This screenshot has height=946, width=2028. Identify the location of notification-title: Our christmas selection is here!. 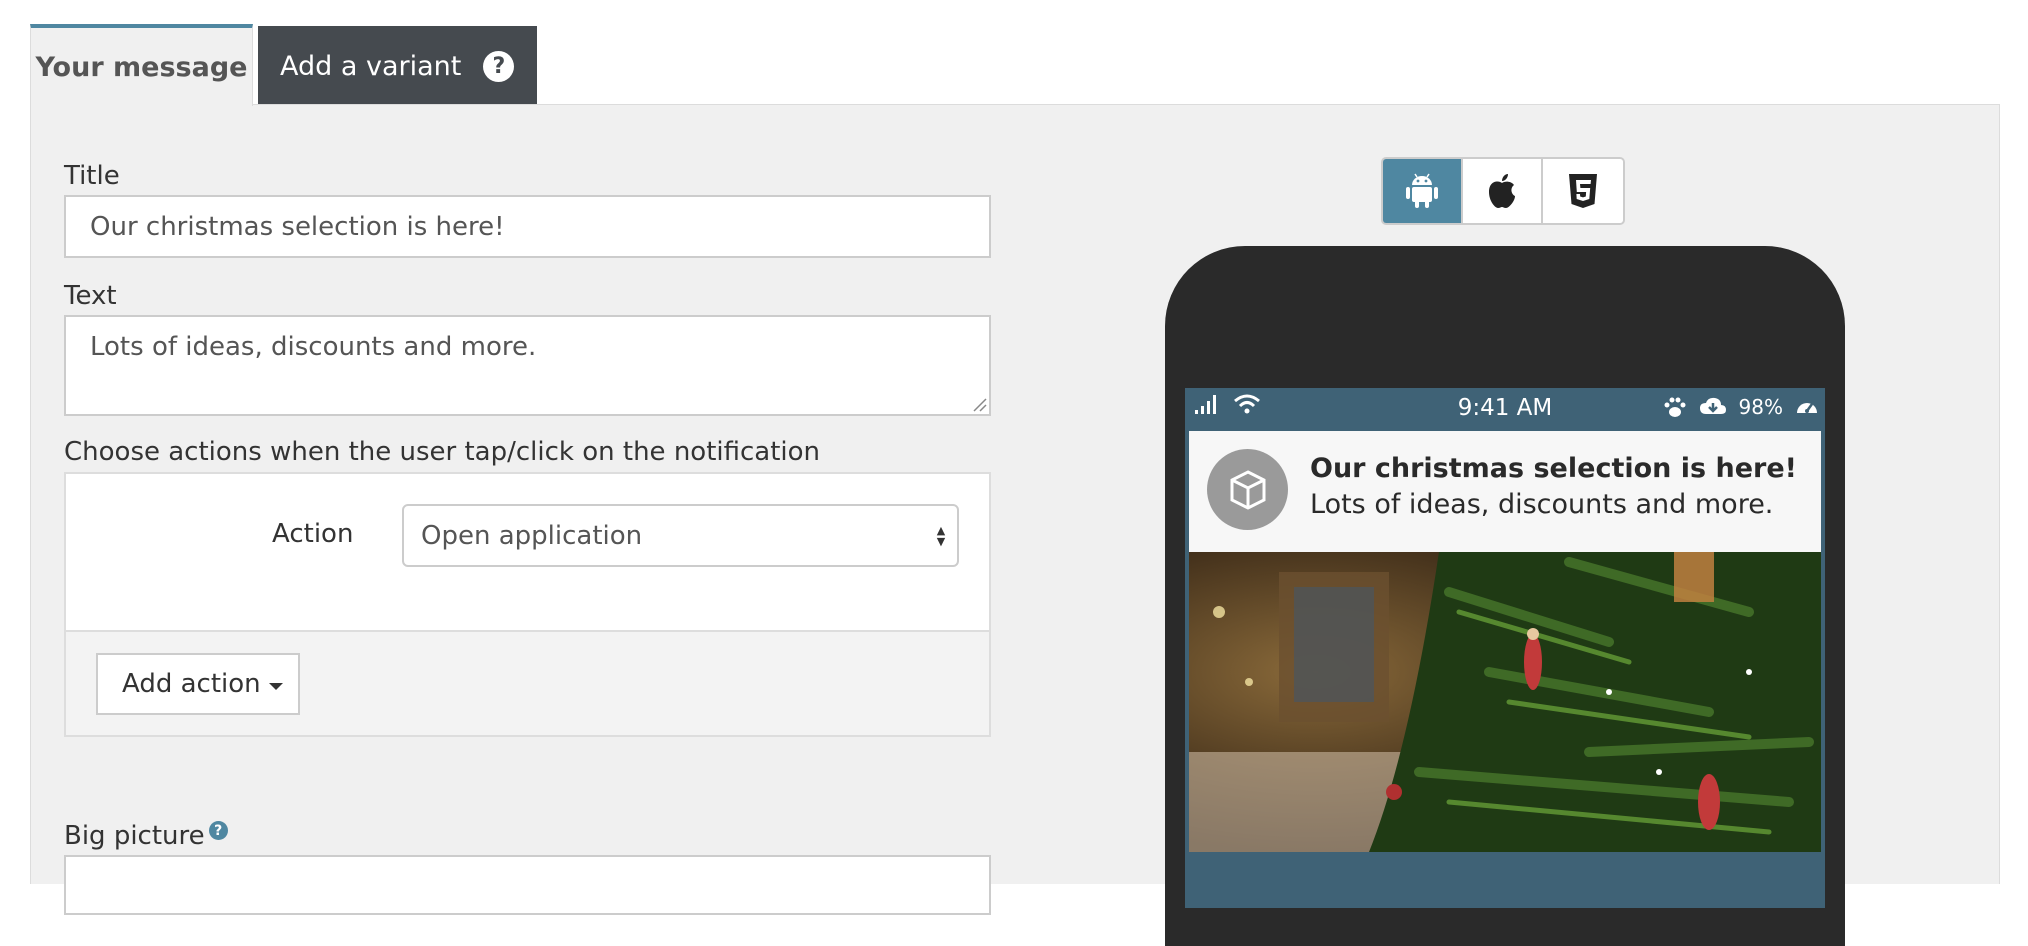
(1553, 468).